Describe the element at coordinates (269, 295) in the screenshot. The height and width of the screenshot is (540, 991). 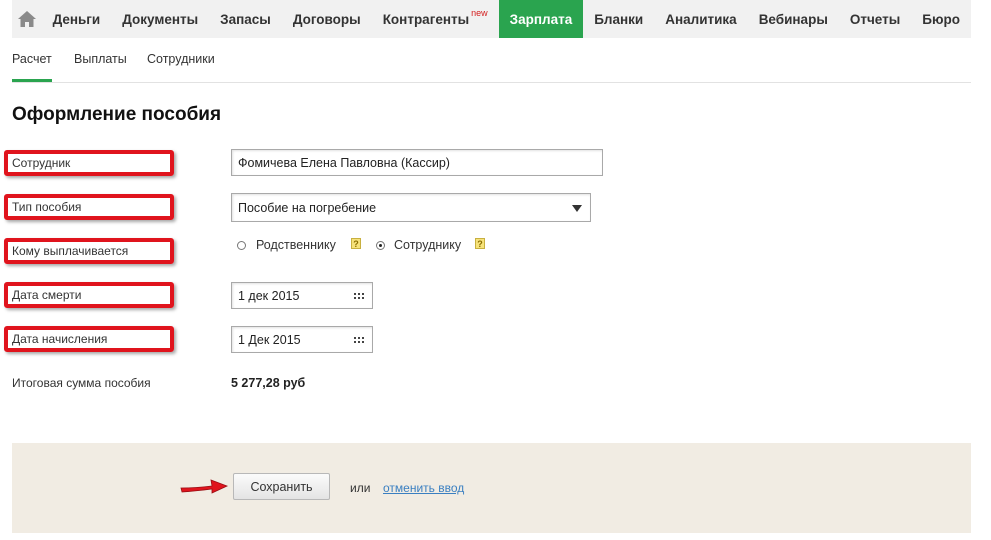
I see `death-date-value: 1 дек 2015` at that location.